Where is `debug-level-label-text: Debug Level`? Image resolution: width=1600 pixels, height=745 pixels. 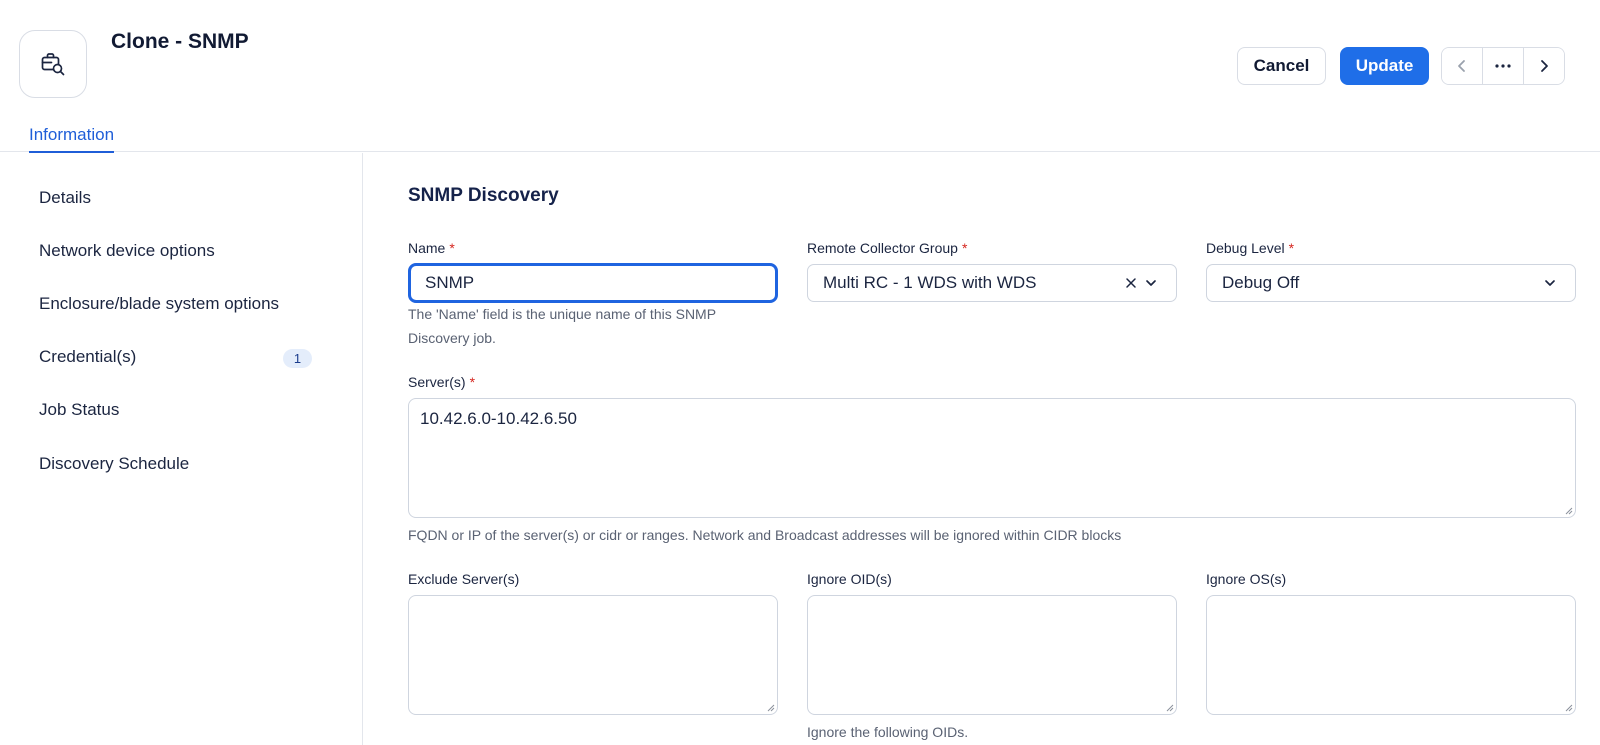 debug-level-label-text: Debug Level is located at coordinates (1245, 248).